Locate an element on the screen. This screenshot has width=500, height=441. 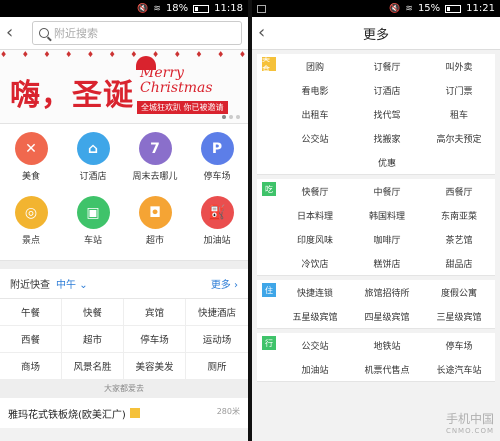
category-label: 景点 is located at coordinates (30, 241).